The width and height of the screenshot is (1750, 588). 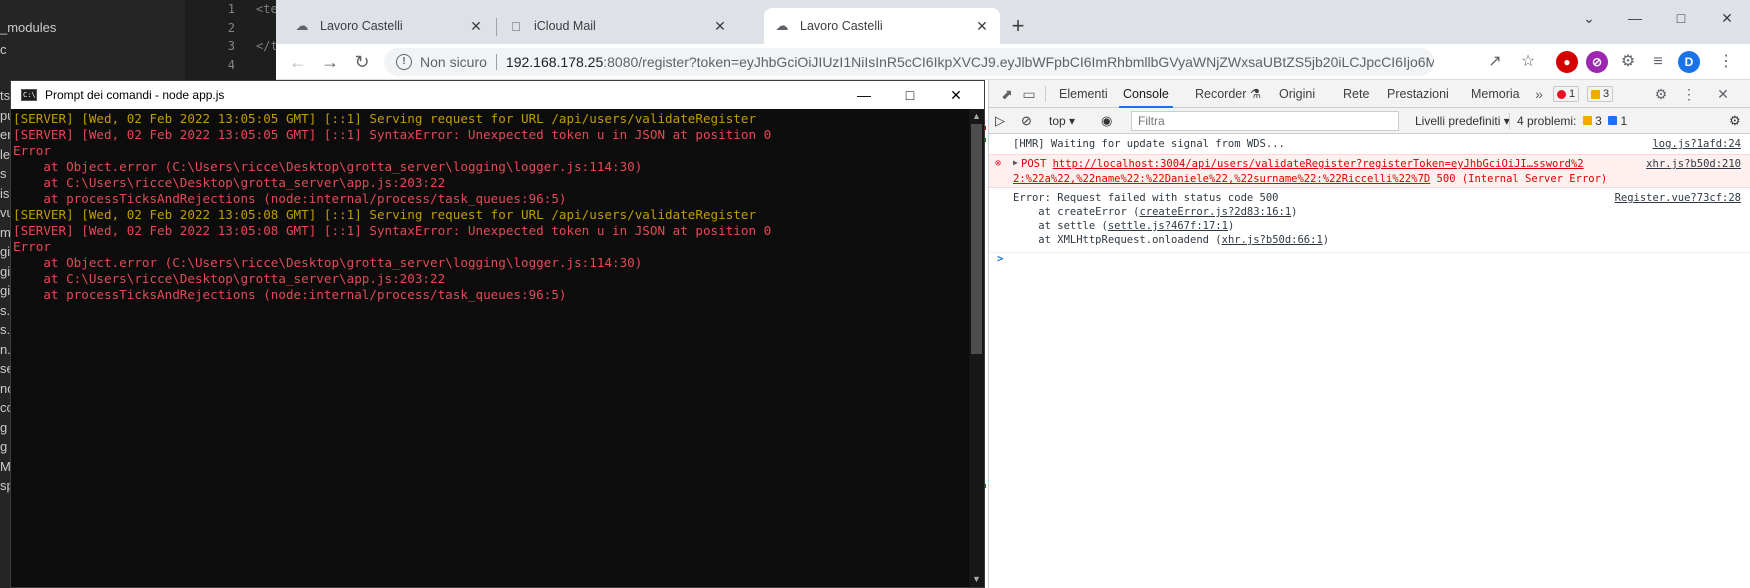 I want to click on browser-tab-3: ☁ Lavoro Castelli ✕, so click(x=882, y=26).